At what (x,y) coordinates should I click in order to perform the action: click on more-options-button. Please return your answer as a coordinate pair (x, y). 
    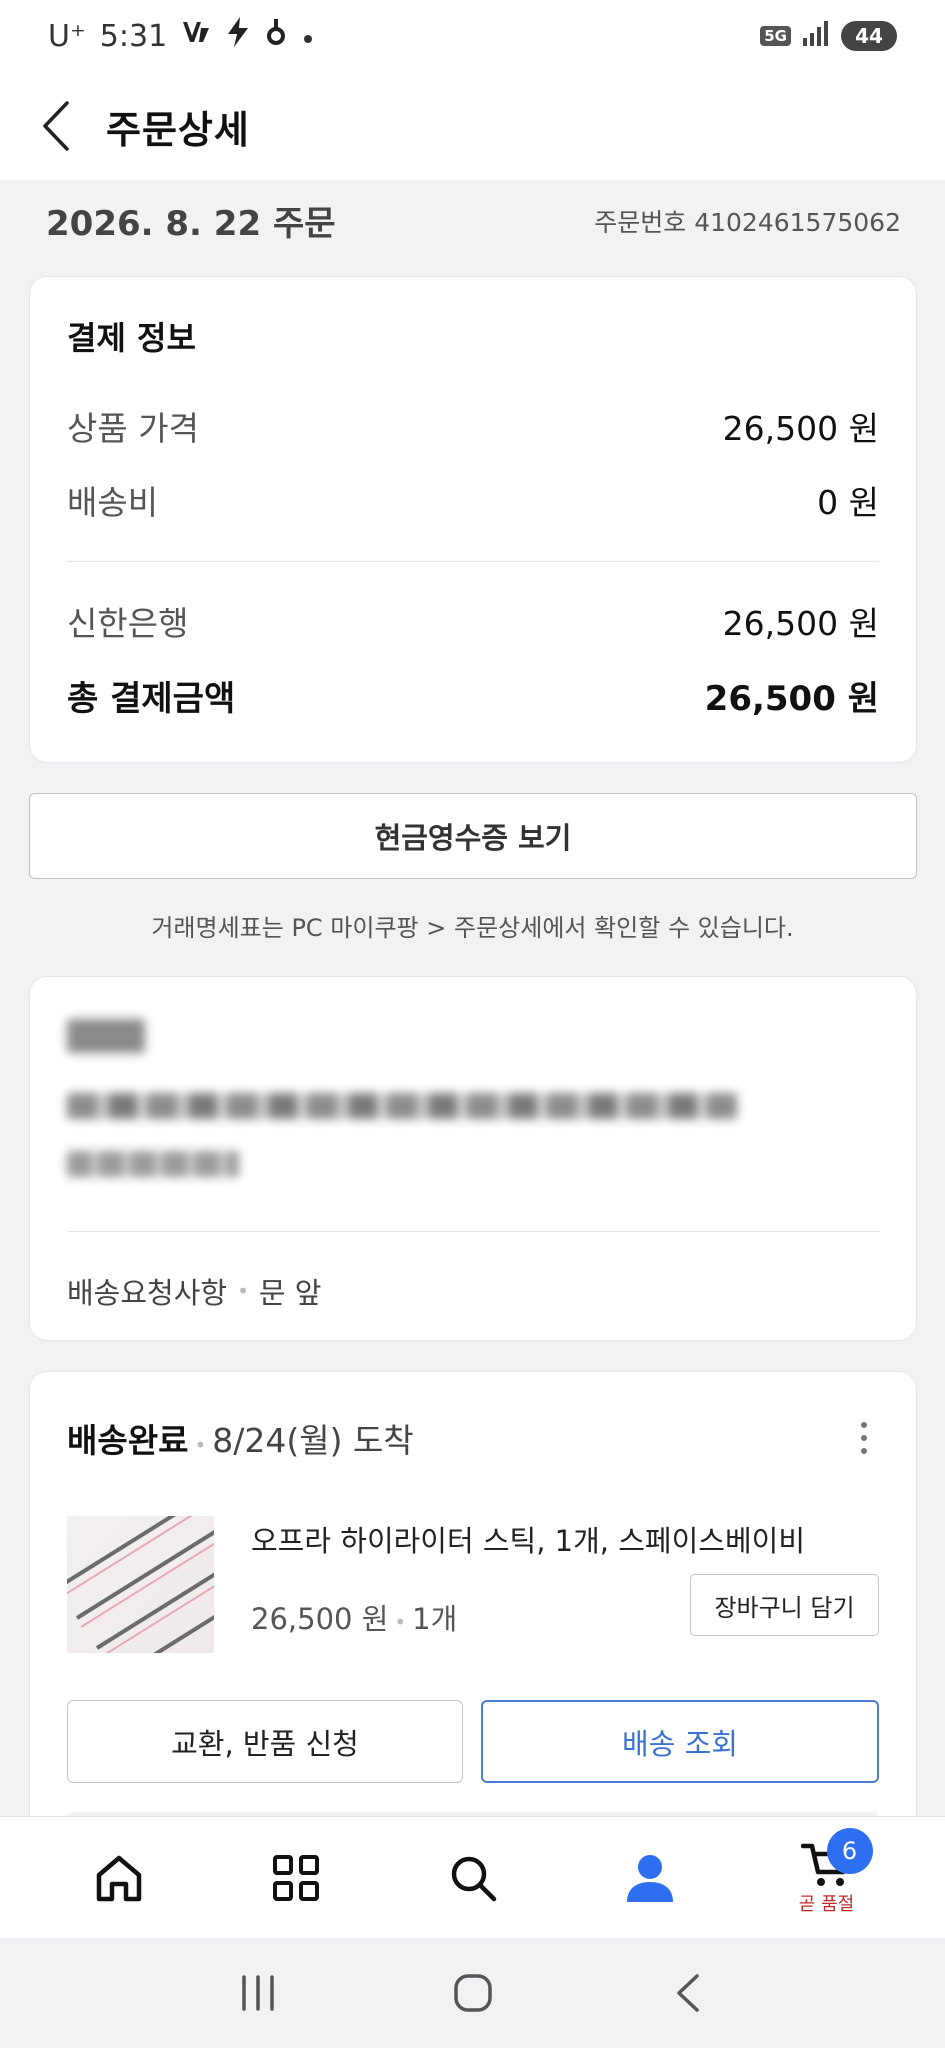
    Looking at the image, I should click on (864, 1438).